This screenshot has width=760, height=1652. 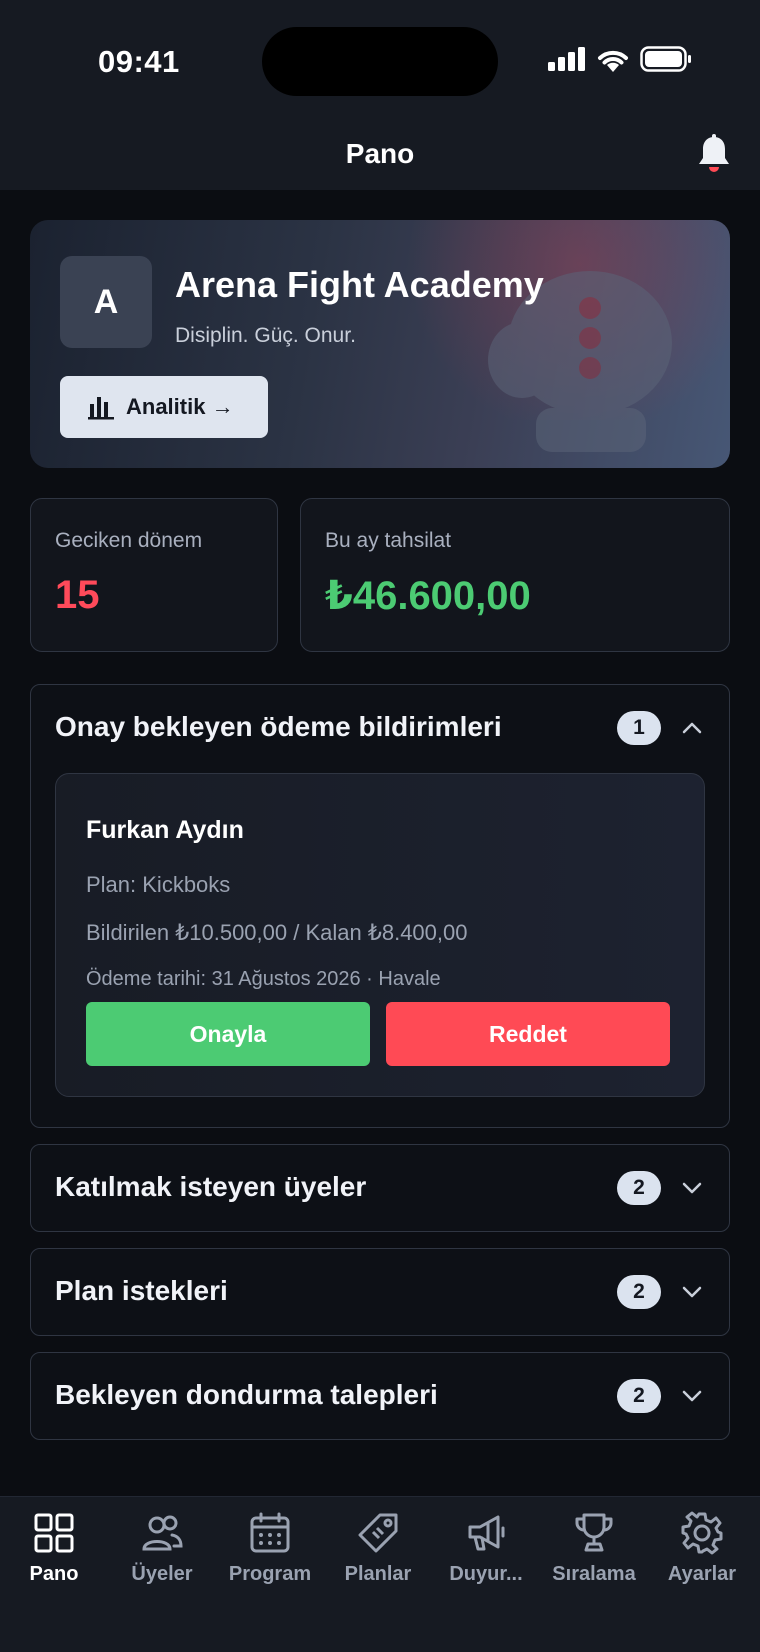 I want to click on trophy-icon, so click(x=594, y=1532).